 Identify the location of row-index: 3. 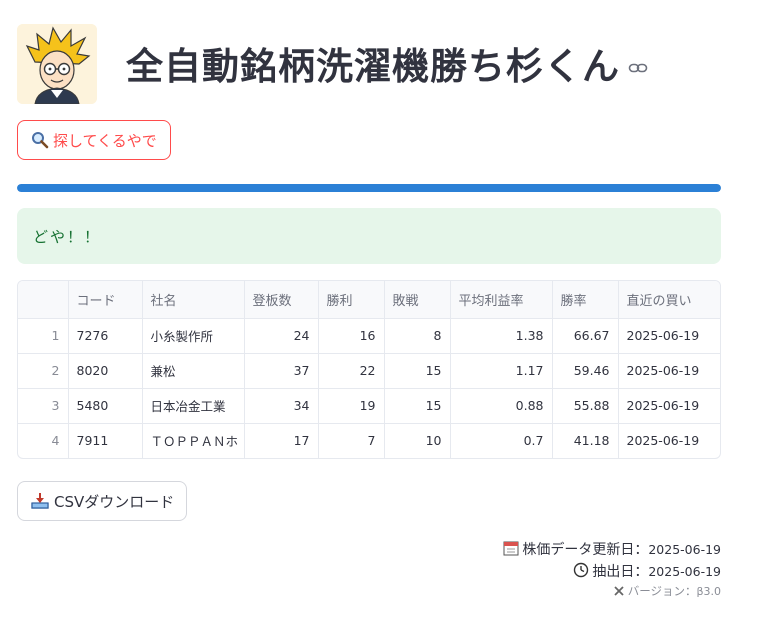
(43, 406).